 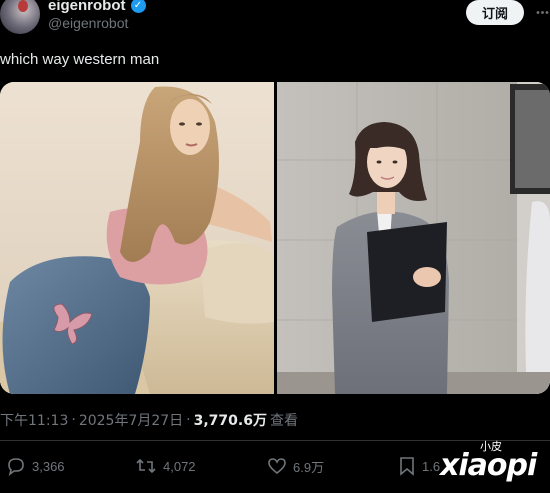 I want to click on bookmark-button: 1.6, so click(x=419, y=466).